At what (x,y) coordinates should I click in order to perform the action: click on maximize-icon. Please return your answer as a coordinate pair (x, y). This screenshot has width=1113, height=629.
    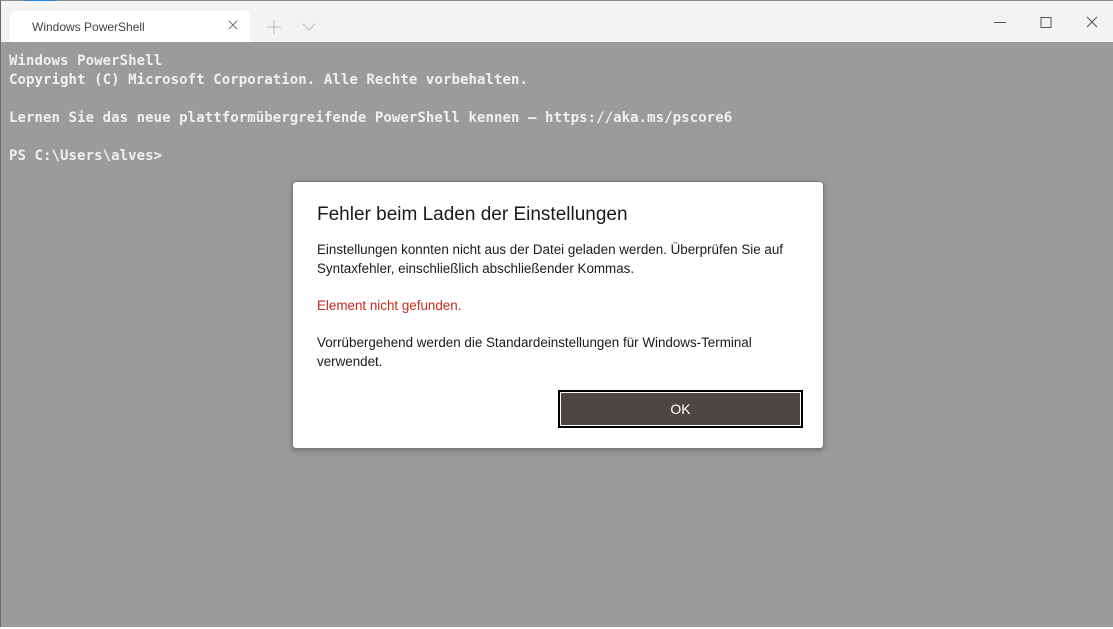
    Looking at the image, I should click on (1046, 23).